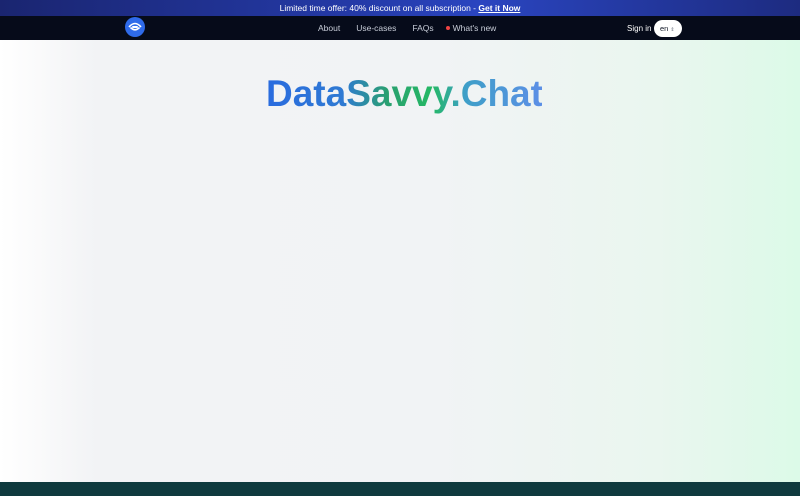 This screenshot has width=800, height=496. I want to click on nav-about-link: About, so click(329, 28).